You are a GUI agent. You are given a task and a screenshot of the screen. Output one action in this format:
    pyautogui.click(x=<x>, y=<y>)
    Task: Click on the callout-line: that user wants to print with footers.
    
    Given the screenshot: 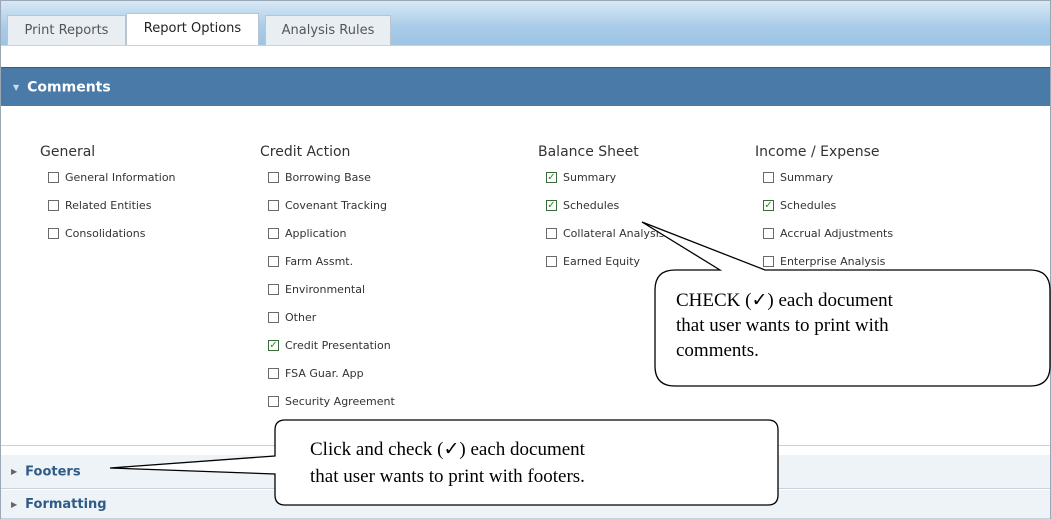 What is the action you would take?
    pyautogui.click(x=447, y=476)
    